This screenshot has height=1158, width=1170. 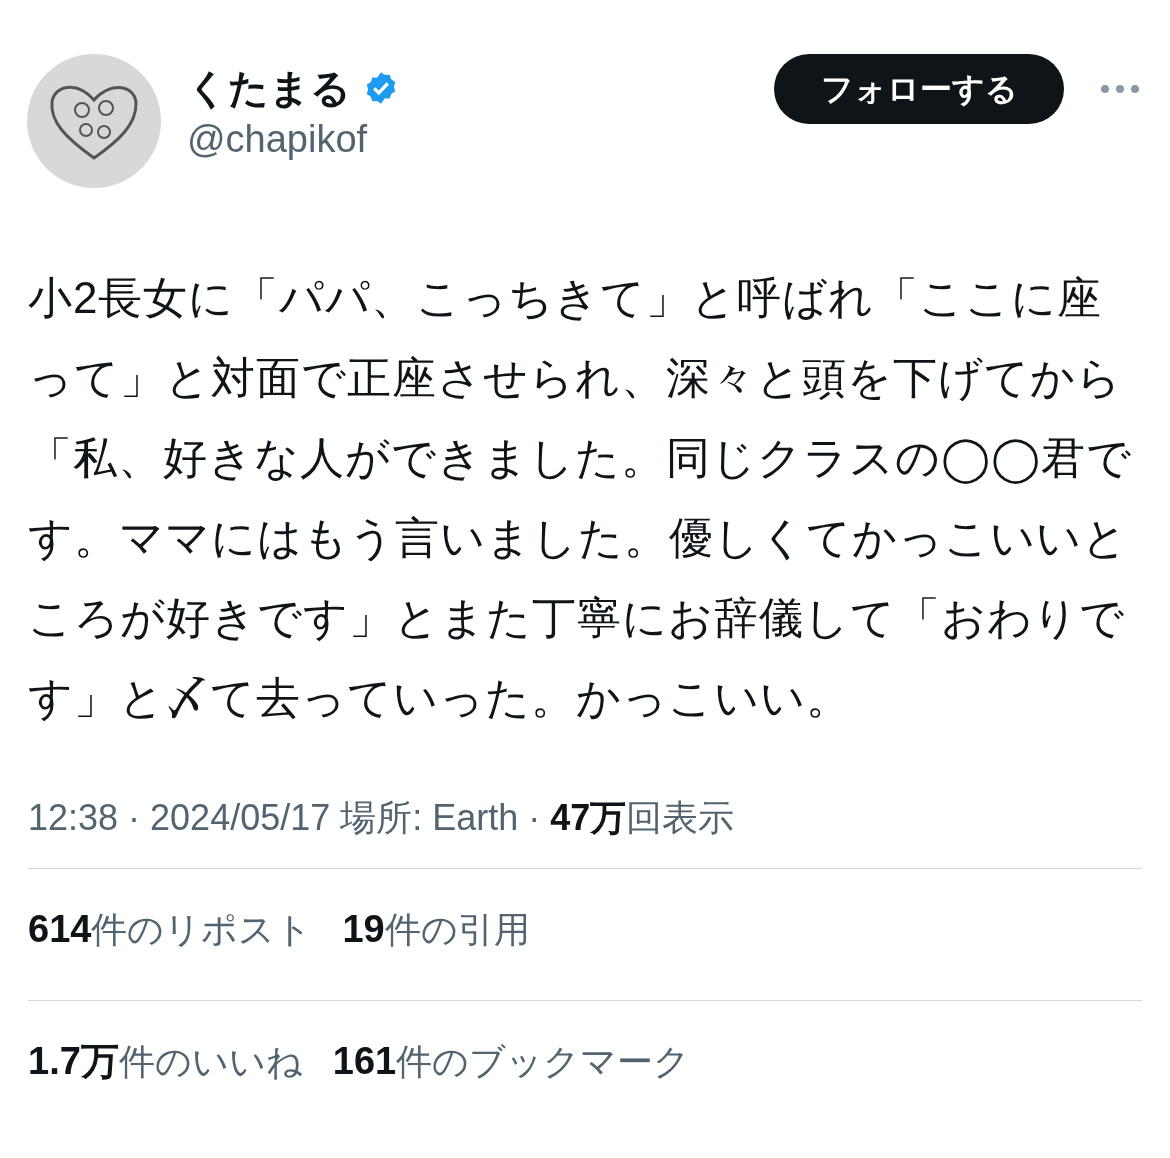 What do you see at coordinates (269, 88) in the screenshot?
I see `user-name: くたまる` at bounding box center [269, 88].